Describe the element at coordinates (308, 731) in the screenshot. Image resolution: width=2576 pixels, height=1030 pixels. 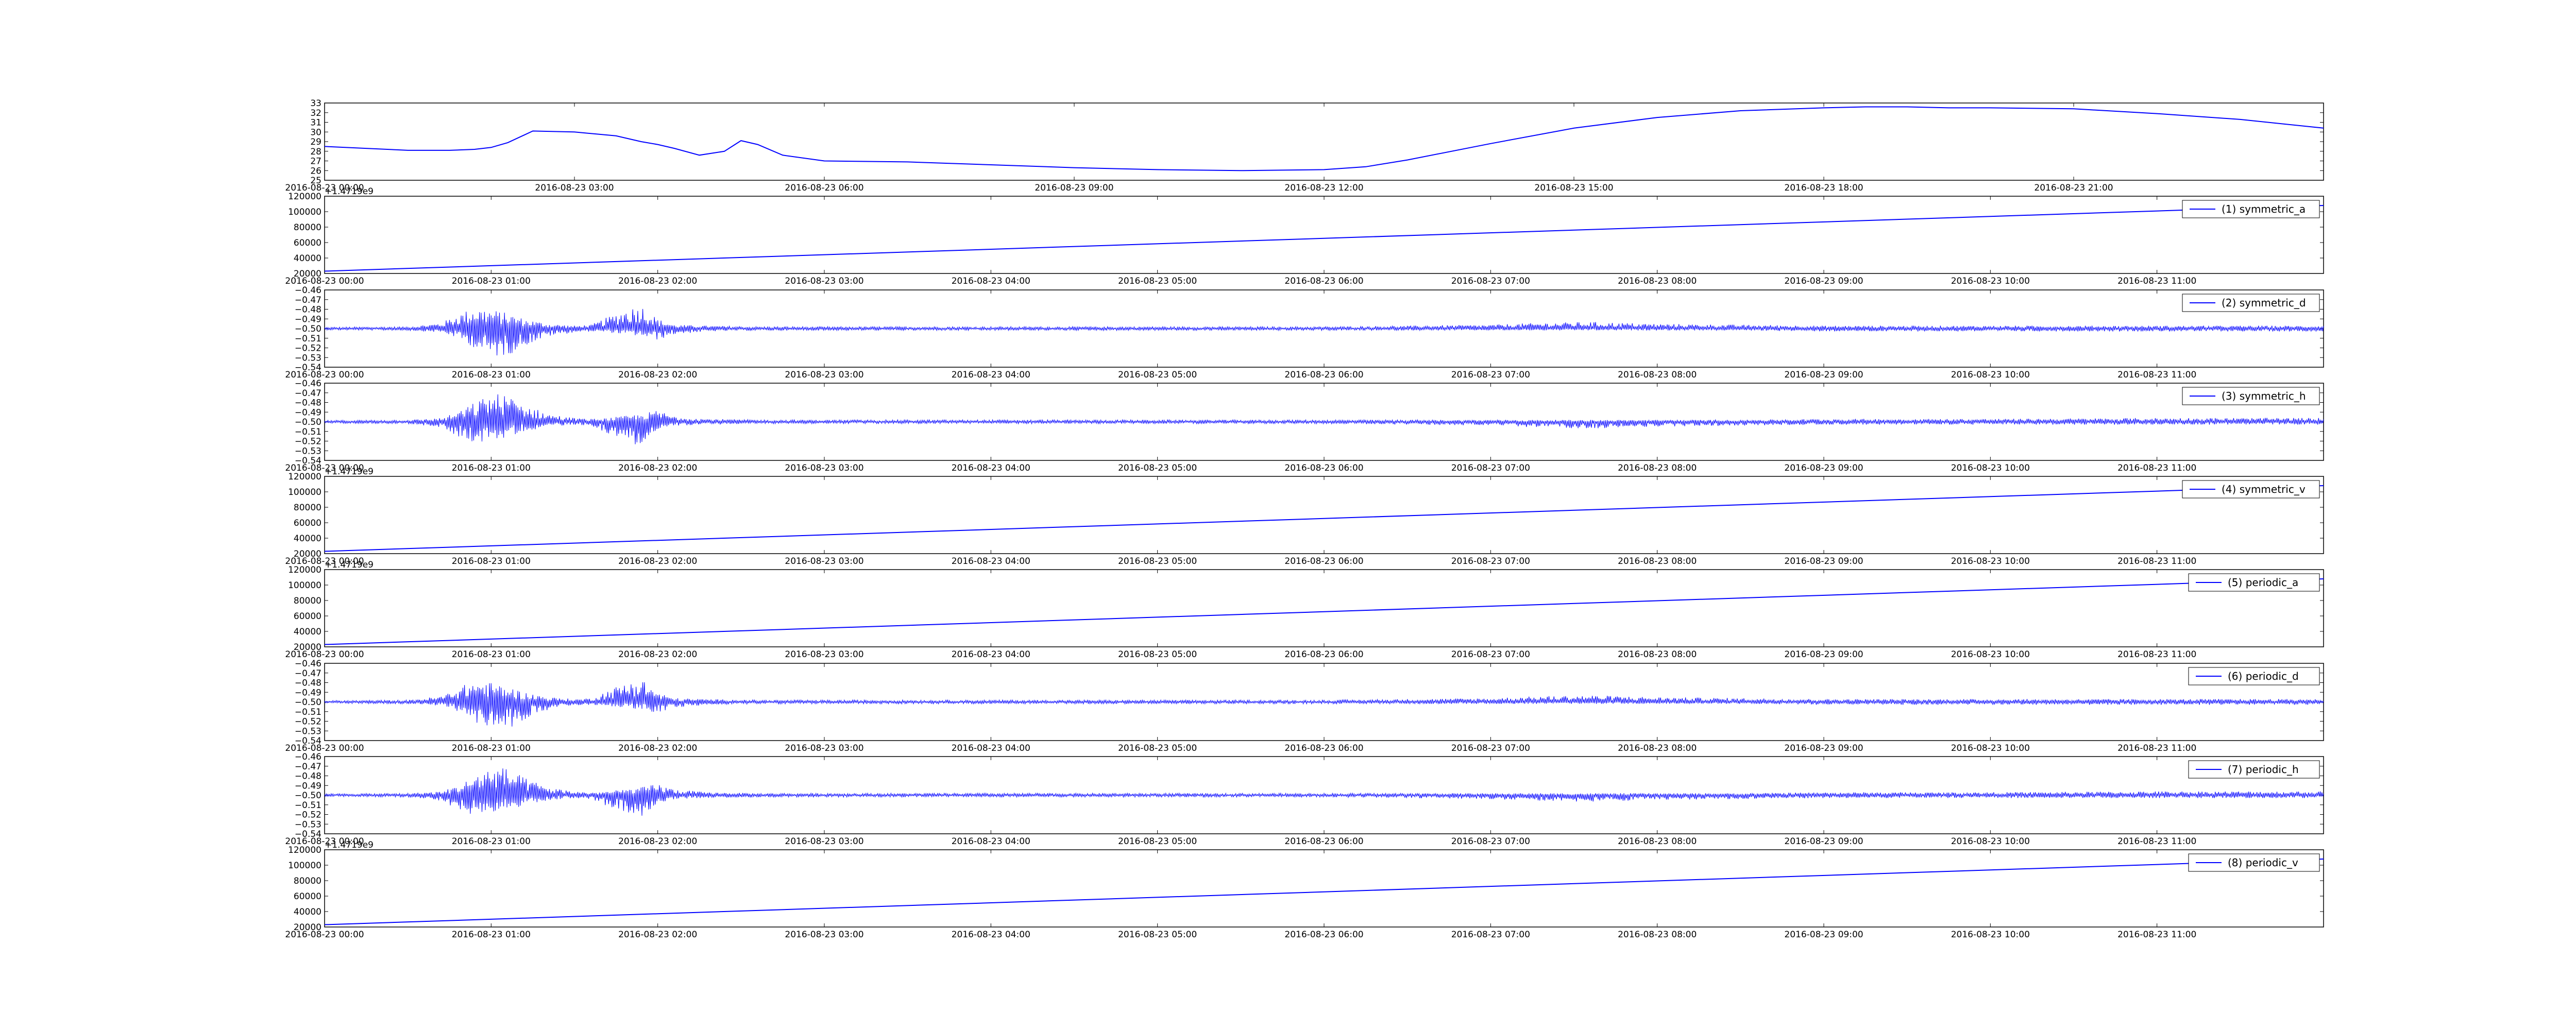
I see `y-tick-label: −0.53` at that location.